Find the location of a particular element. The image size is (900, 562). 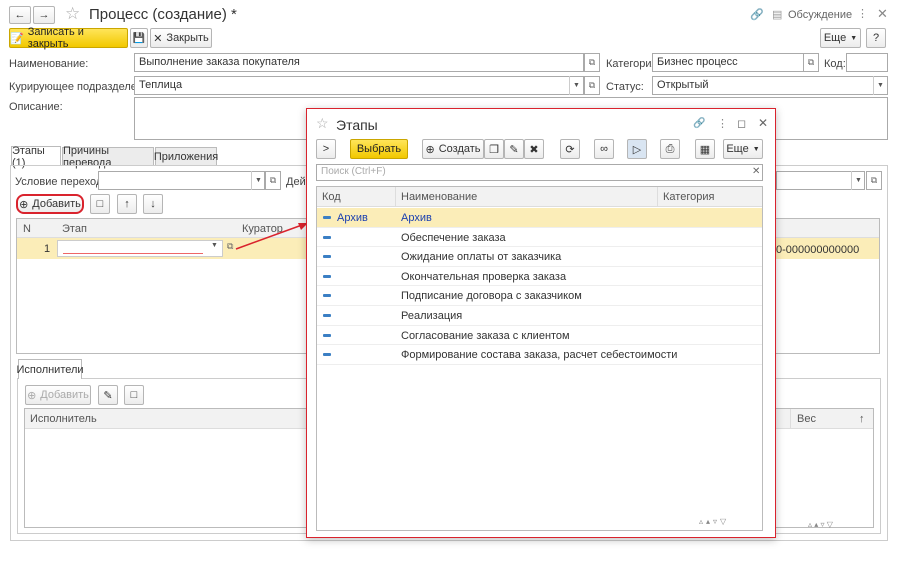

condition-dropdown: ▼ is located at coordinates (258, 180).